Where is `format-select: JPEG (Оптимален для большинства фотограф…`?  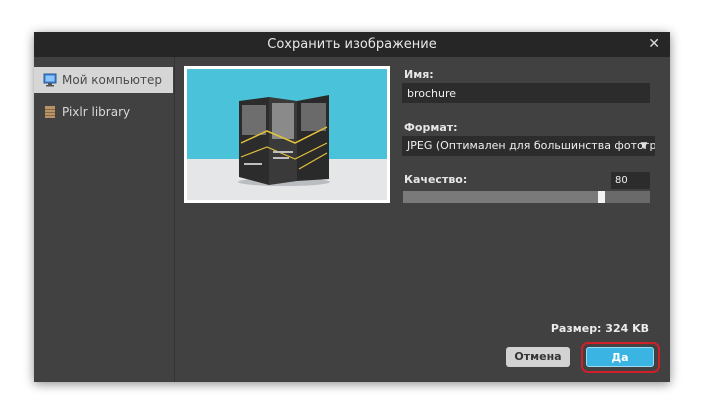 format-select: JPEG (Оптимален для большинства фотограф… is located at coordinates (528, 146).